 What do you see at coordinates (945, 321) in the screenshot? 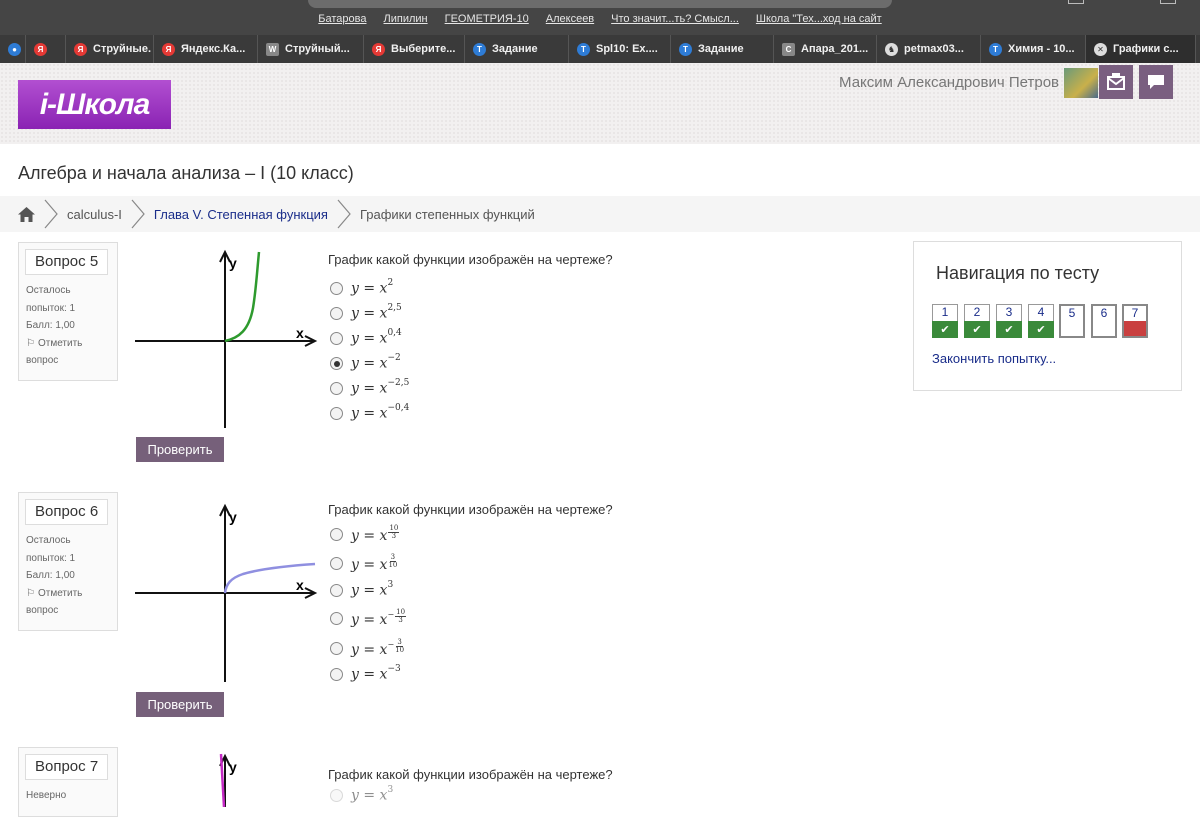
I see `nav-question-button: 1 ✔` at bounding box center [945, 321].